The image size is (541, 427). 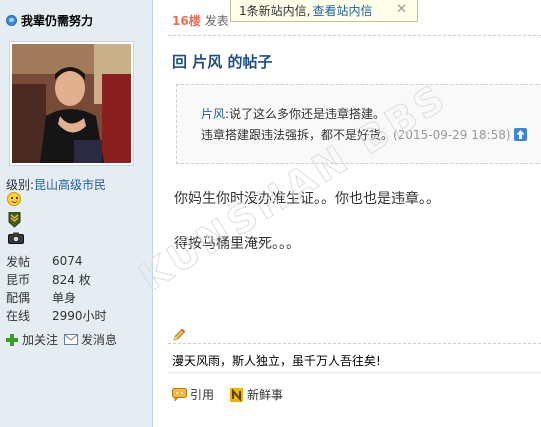 What do you see at coordinates (57, 20) in the screenshot?
I see `author-name-link: 我辈仍需努力` at bounding box center [57, 20].